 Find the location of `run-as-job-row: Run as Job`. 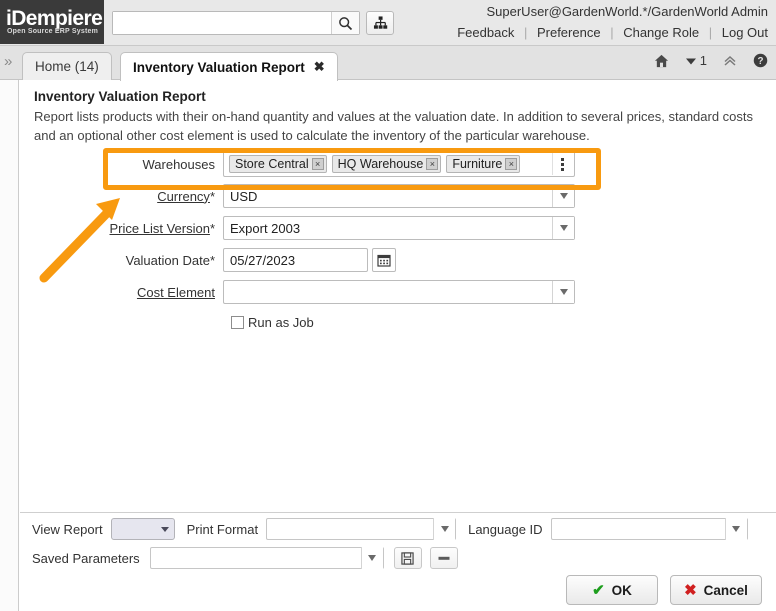

run-as-job-row: Run as Job is located at coordinates (272, 322).